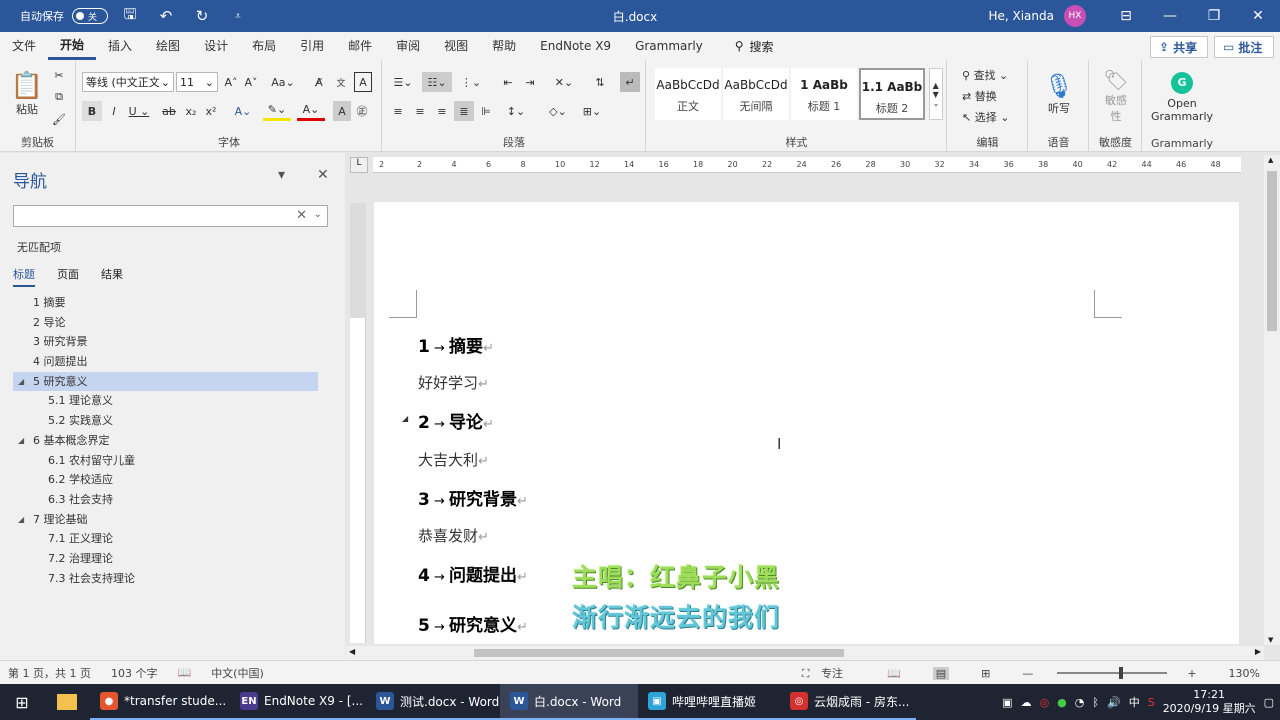  Describe the element at coordinates (92, 111) in the screenshot. I see `bold-button: B` at that location.